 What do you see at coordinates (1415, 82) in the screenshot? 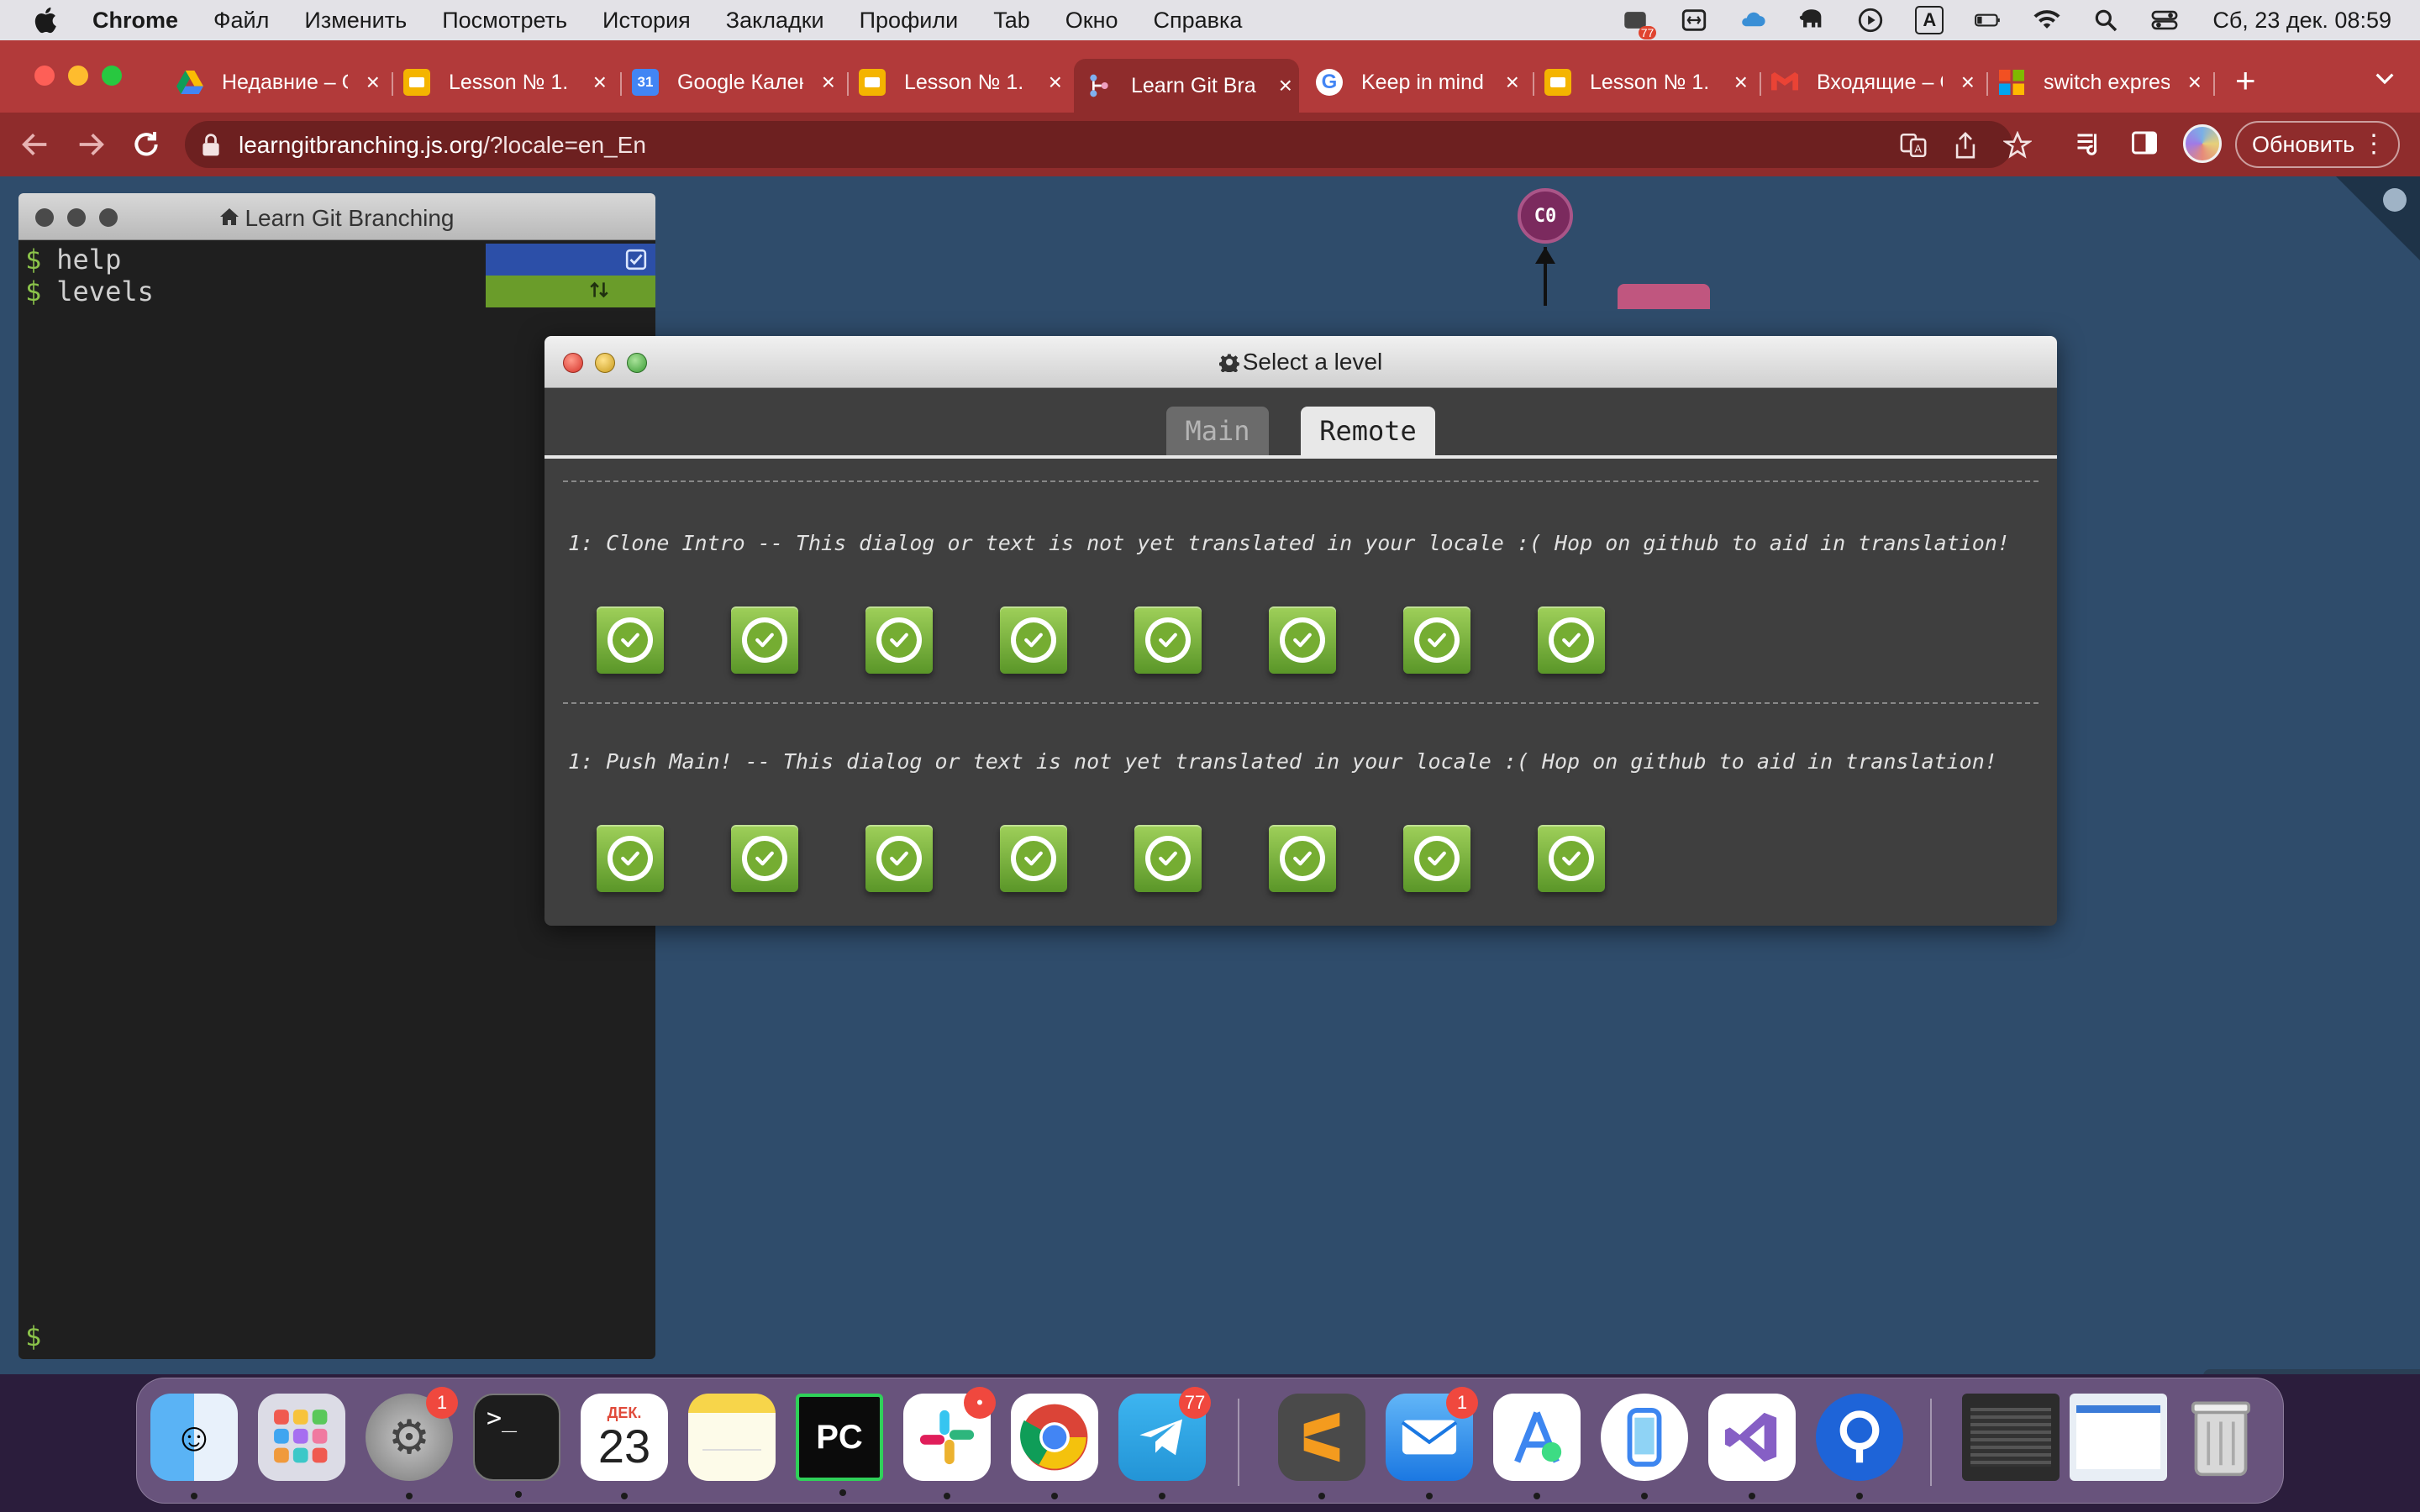
I see `tab-keep-in-mind: G Keep in mind ×` at bounding box center [1415, 82].